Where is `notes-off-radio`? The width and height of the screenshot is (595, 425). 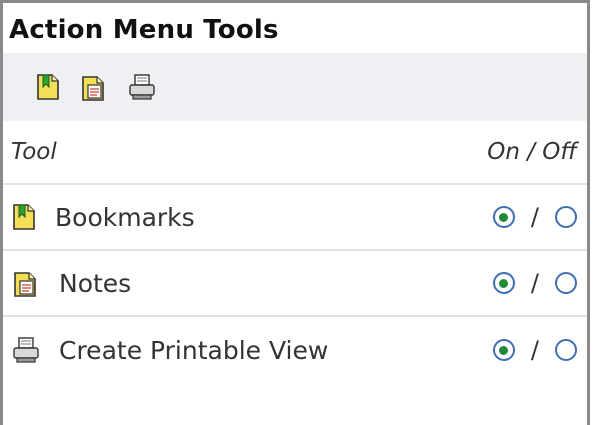
notes-off-radio is located at coordinates (566, 283).